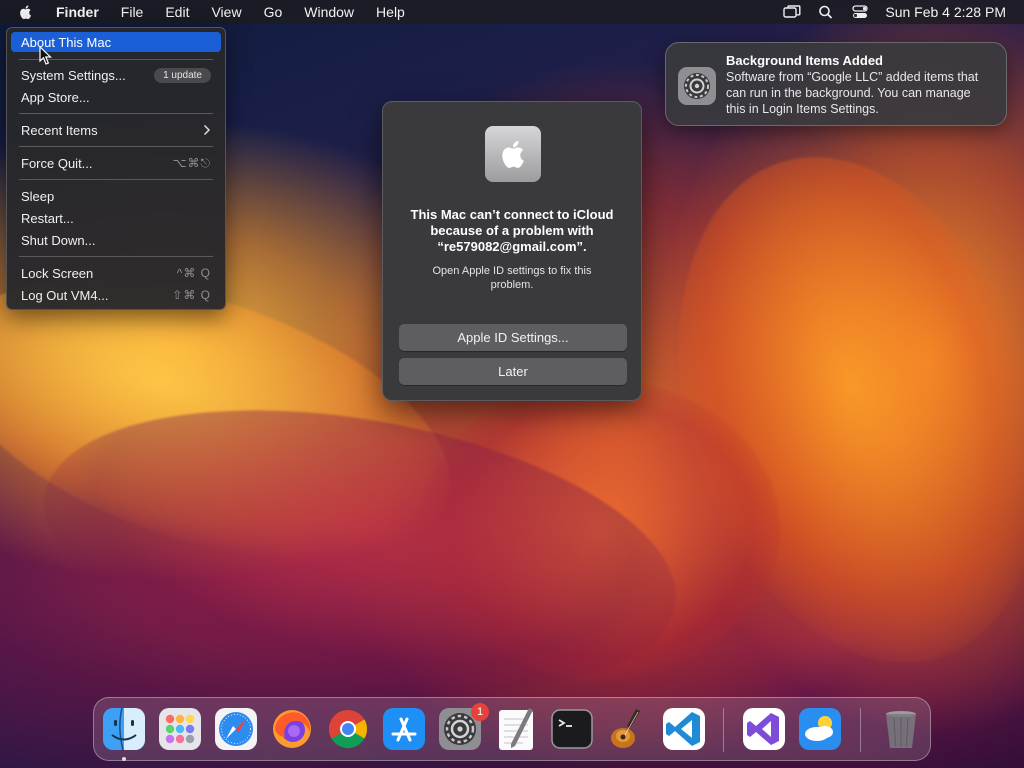 The image size is (1024, 768). I want to click on apple-glyph-icon, so click(513, 154).